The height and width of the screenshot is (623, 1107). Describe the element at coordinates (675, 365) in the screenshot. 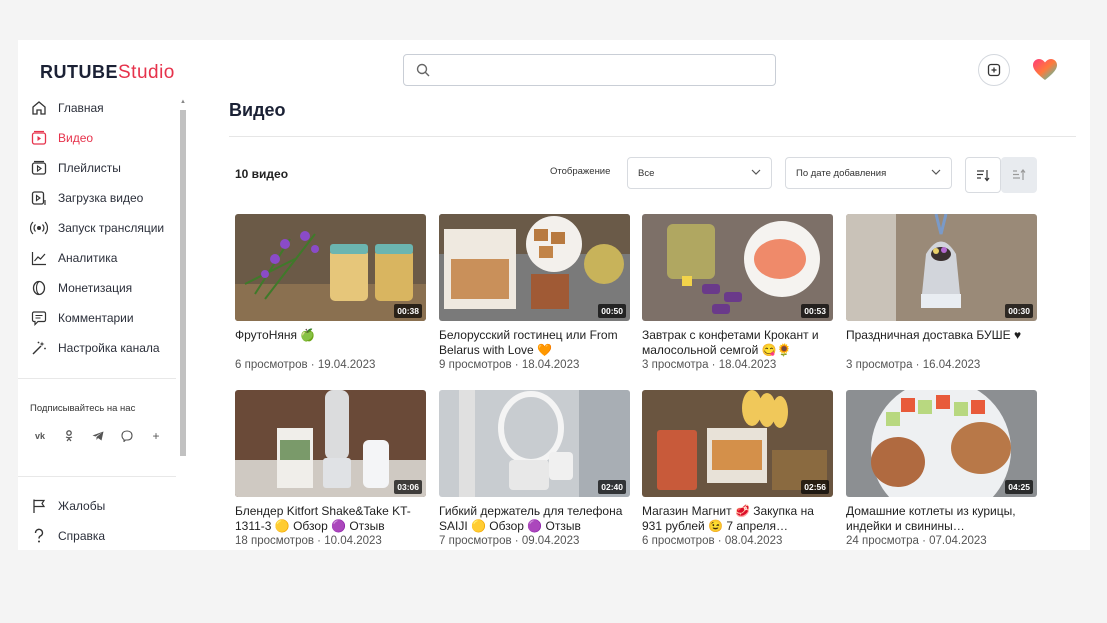

I see `video-views: 3 просмотра` at that location.